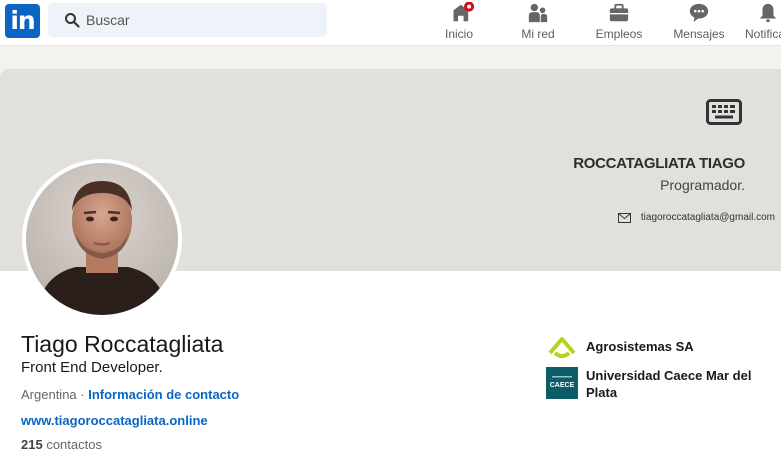 The image size is (781, 454). I want to click on keyboard-icon, so click(724, 112).